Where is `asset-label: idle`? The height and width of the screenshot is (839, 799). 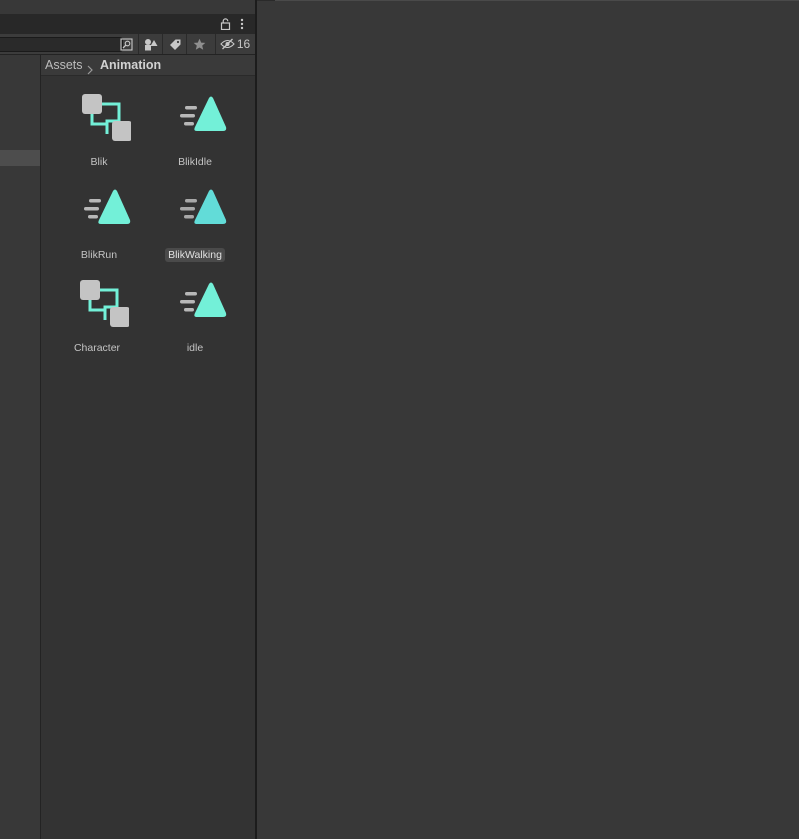
asset-label: idle is located at coordinates (195, 348).